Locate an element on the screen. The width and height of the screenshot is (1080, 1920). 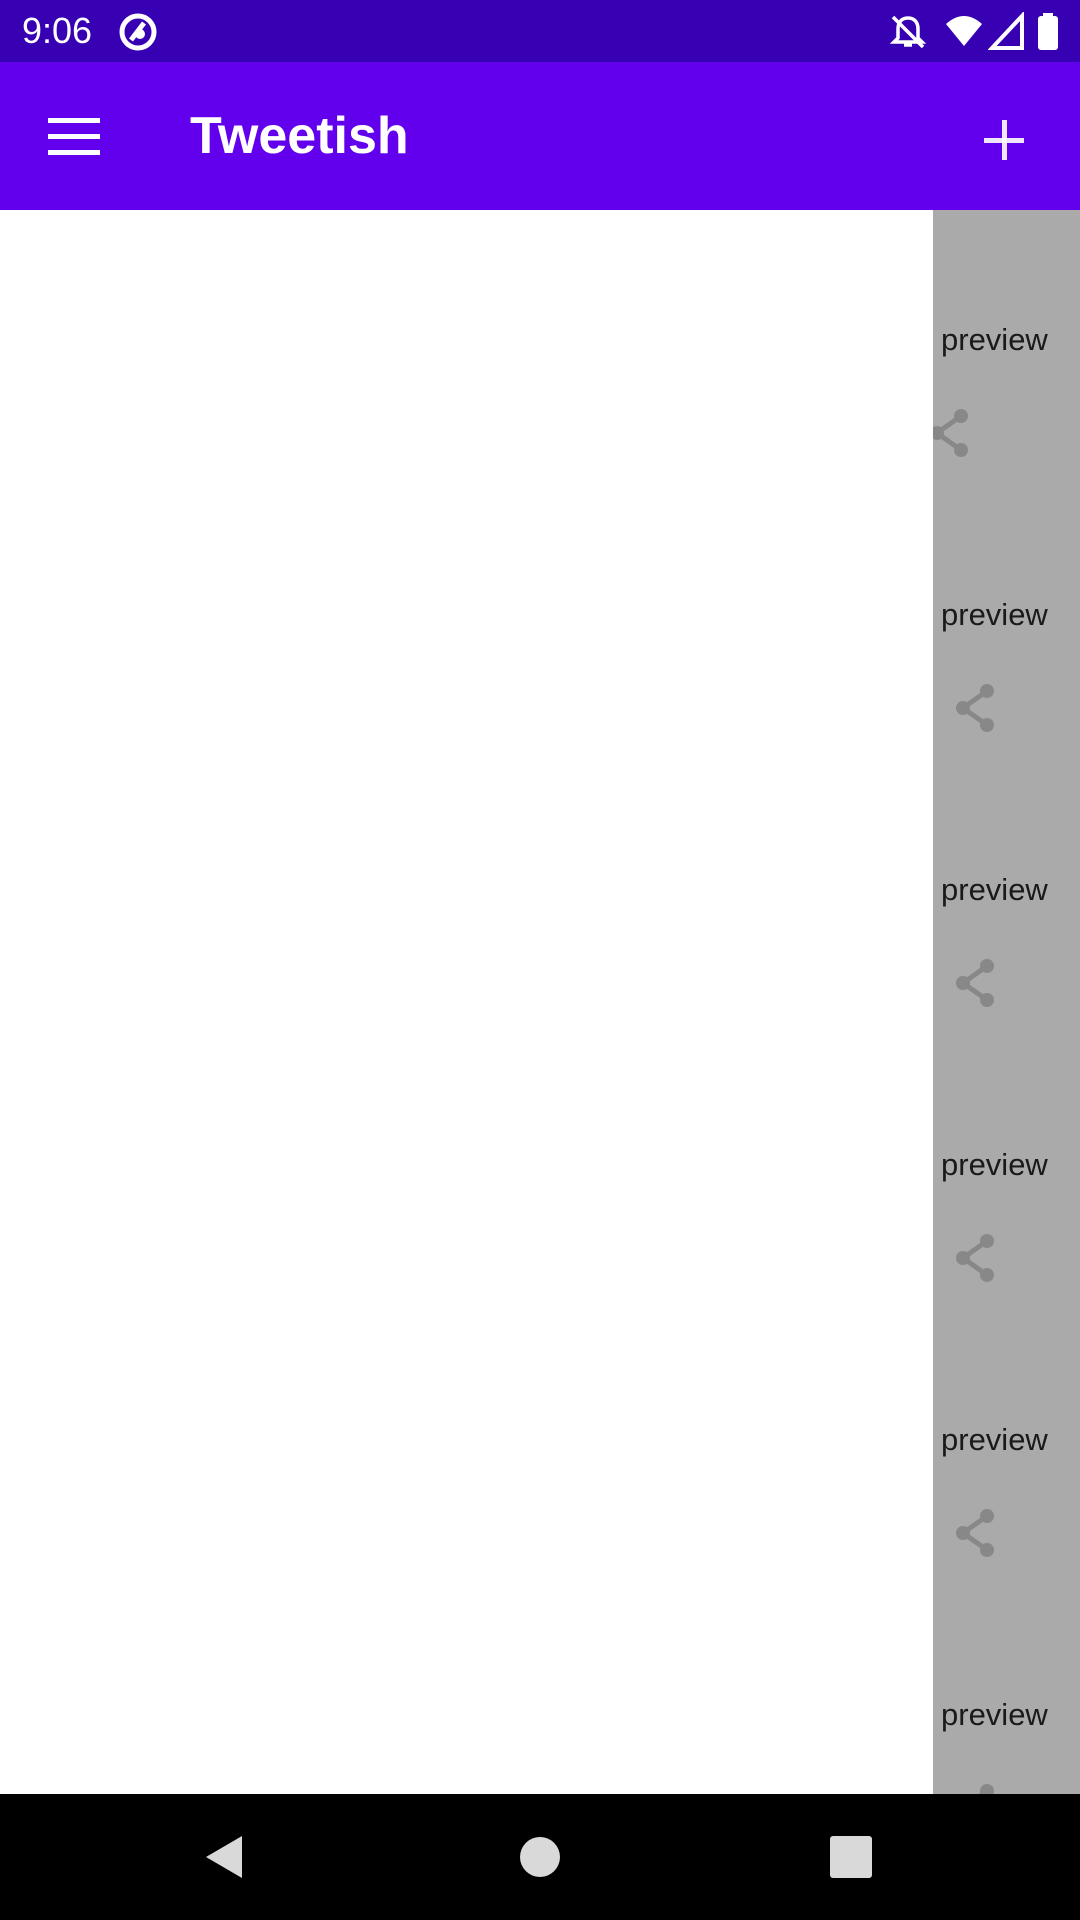
status-time: 9:06 is located at coordinates (57, 30).